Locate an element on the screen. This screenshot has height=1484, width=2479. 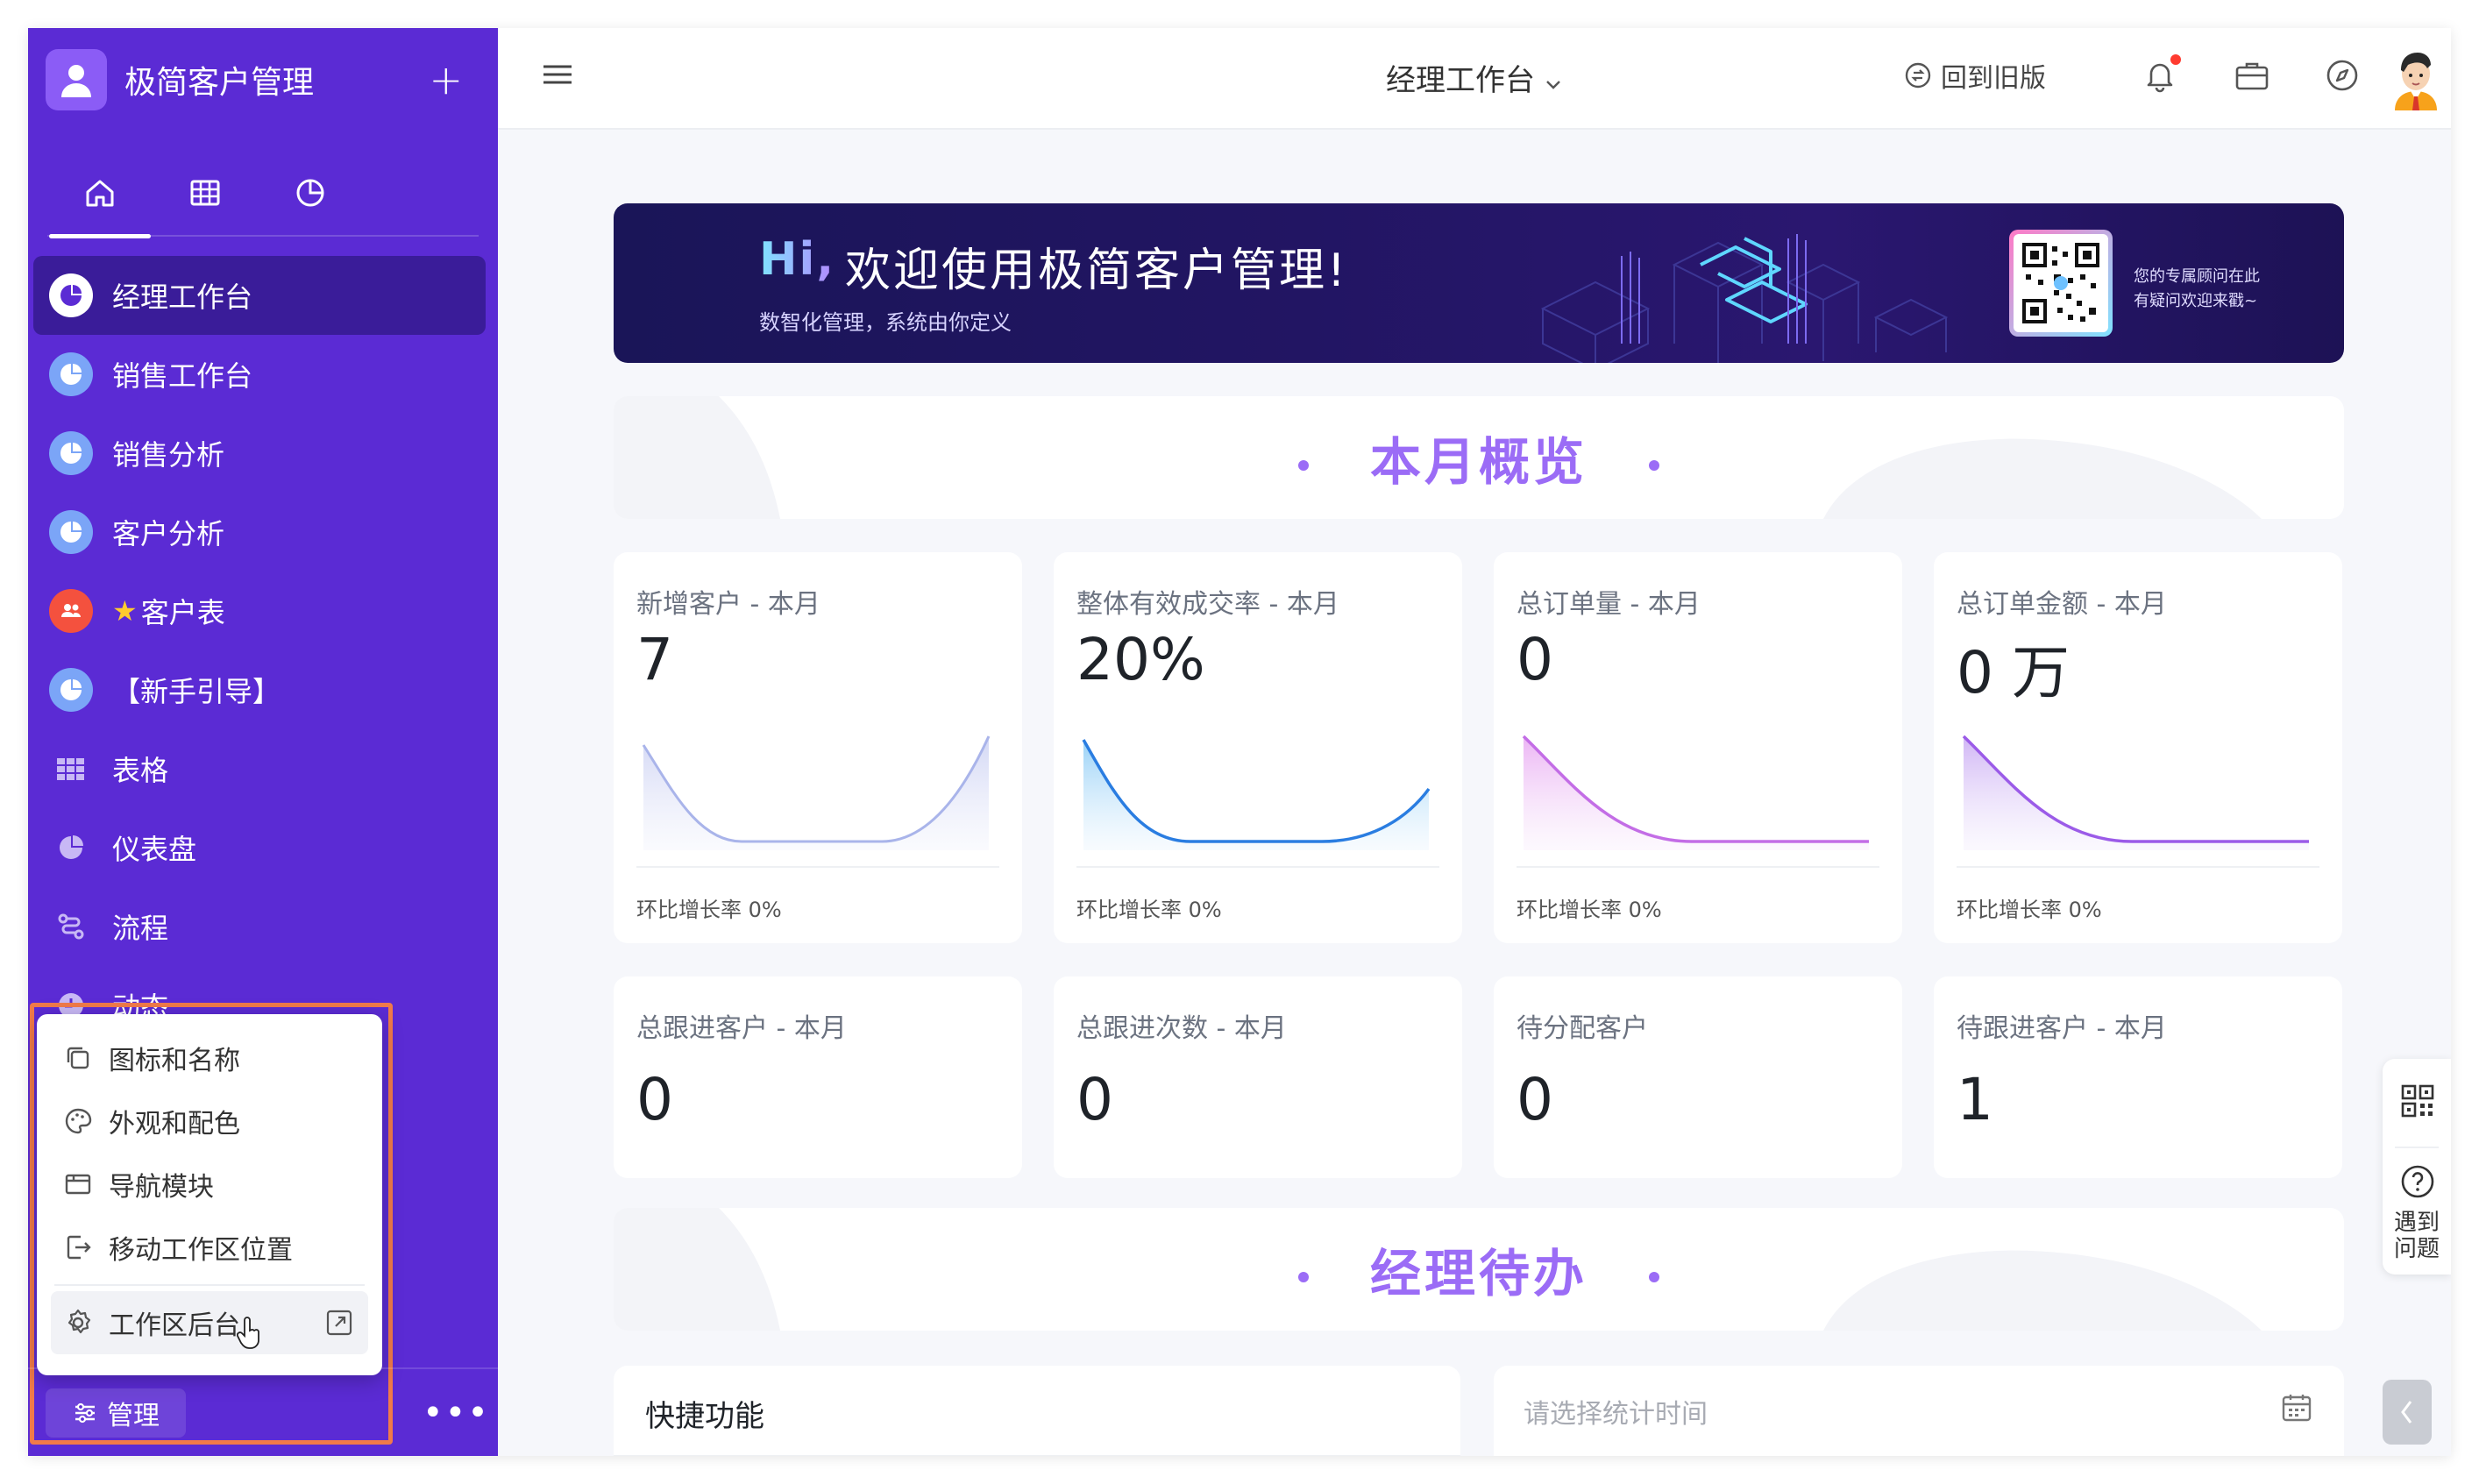
qr-code-icon is located at coordinates (2417, 1102).